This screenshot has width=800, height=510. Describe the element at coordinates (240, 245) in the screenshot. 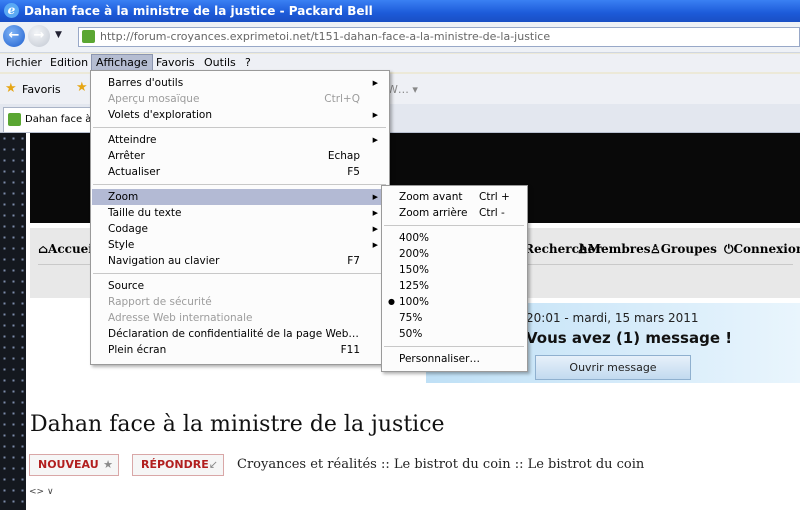

I see `menu-item-style: Style ▶` at that location.